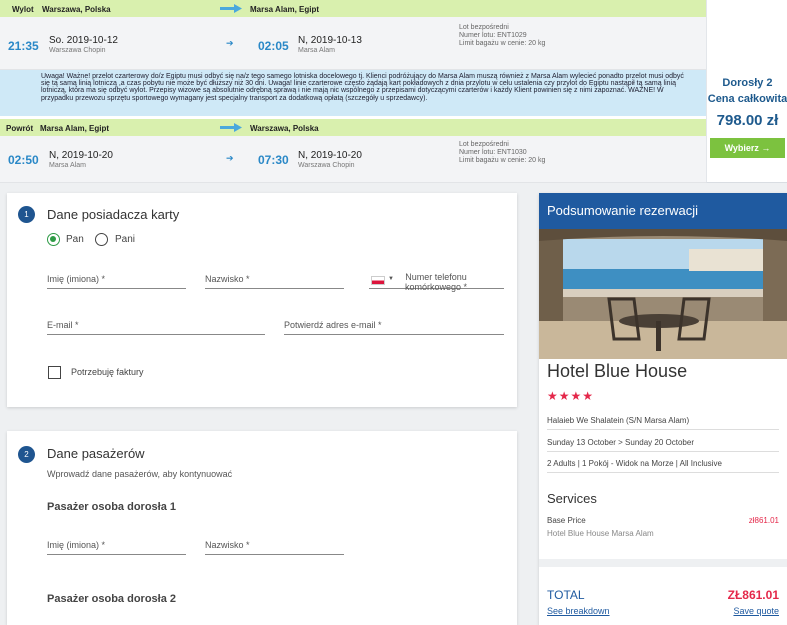 The height and width of the screenshot is (625, 787). I want to click on email-confirm-field: Potwierdź adres e-mail *, so click(394, 326).